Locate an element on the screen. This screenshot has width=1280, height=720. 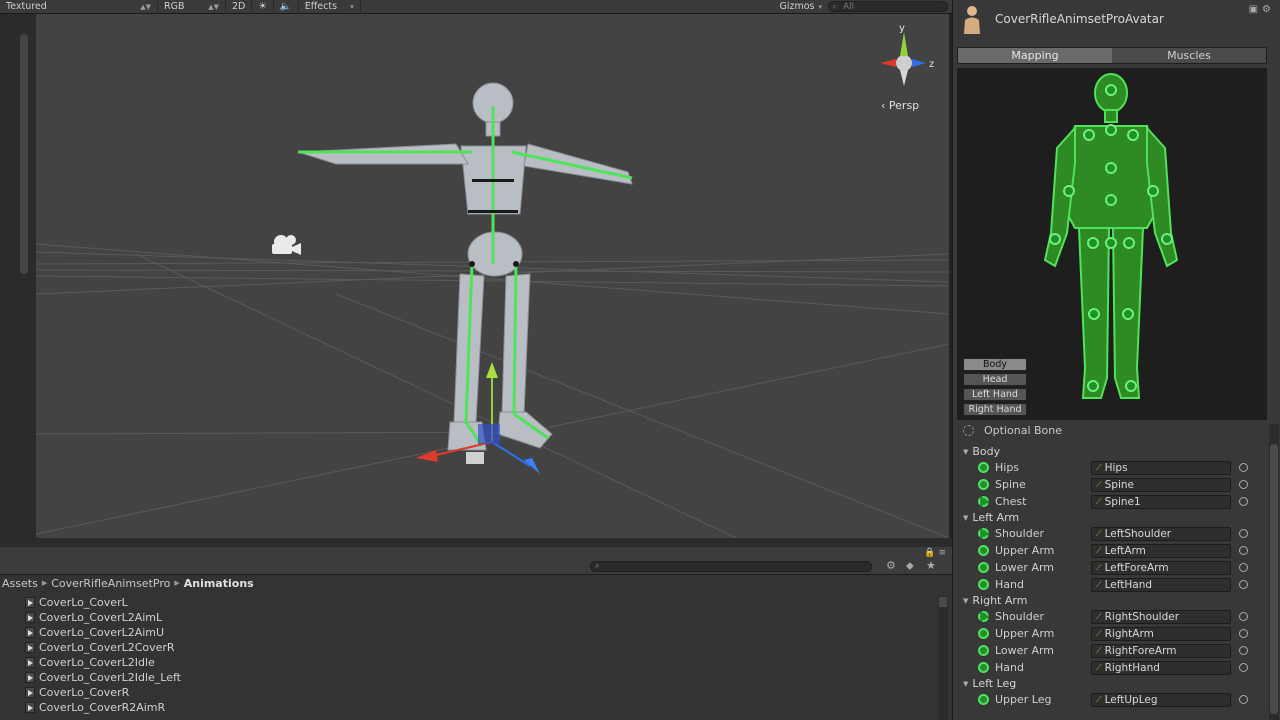
animation-file-item: CoverLo_CoverL2AimU is located at coordinates (469, 632).